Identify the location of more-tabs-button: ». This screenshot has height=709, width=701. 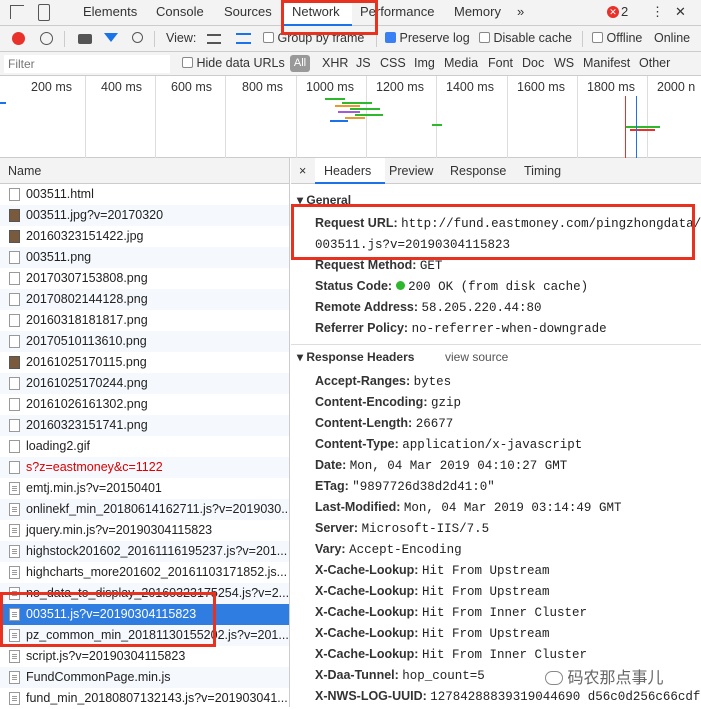
(520, 11).